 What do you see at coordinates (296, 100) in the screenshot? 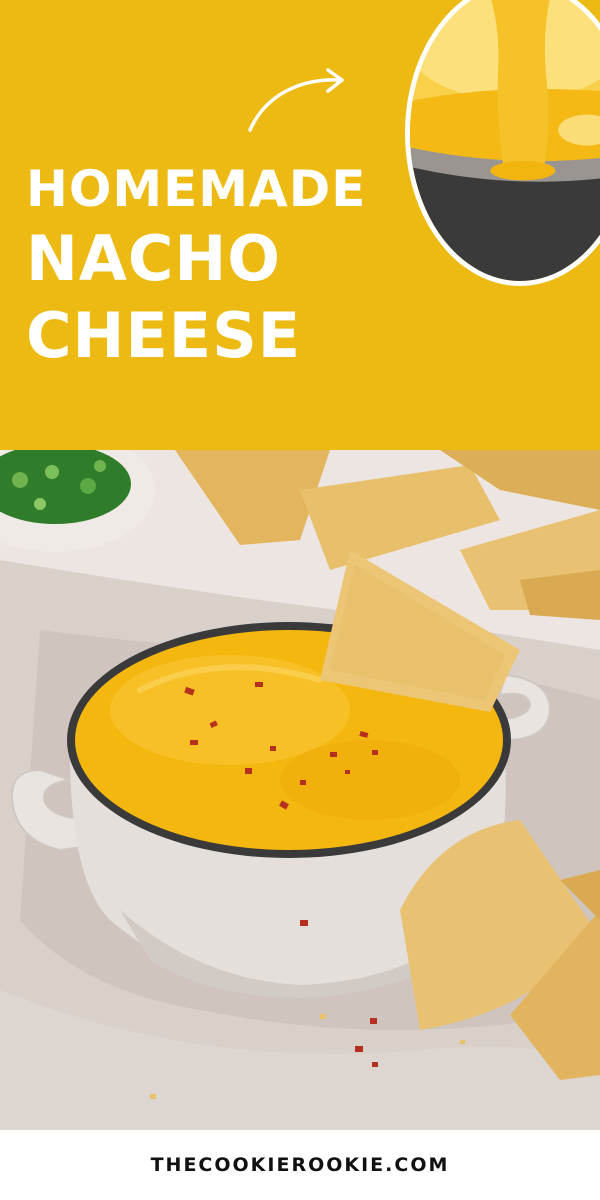
I see `curved-arrow-icon` at bounding box center [296, 100].